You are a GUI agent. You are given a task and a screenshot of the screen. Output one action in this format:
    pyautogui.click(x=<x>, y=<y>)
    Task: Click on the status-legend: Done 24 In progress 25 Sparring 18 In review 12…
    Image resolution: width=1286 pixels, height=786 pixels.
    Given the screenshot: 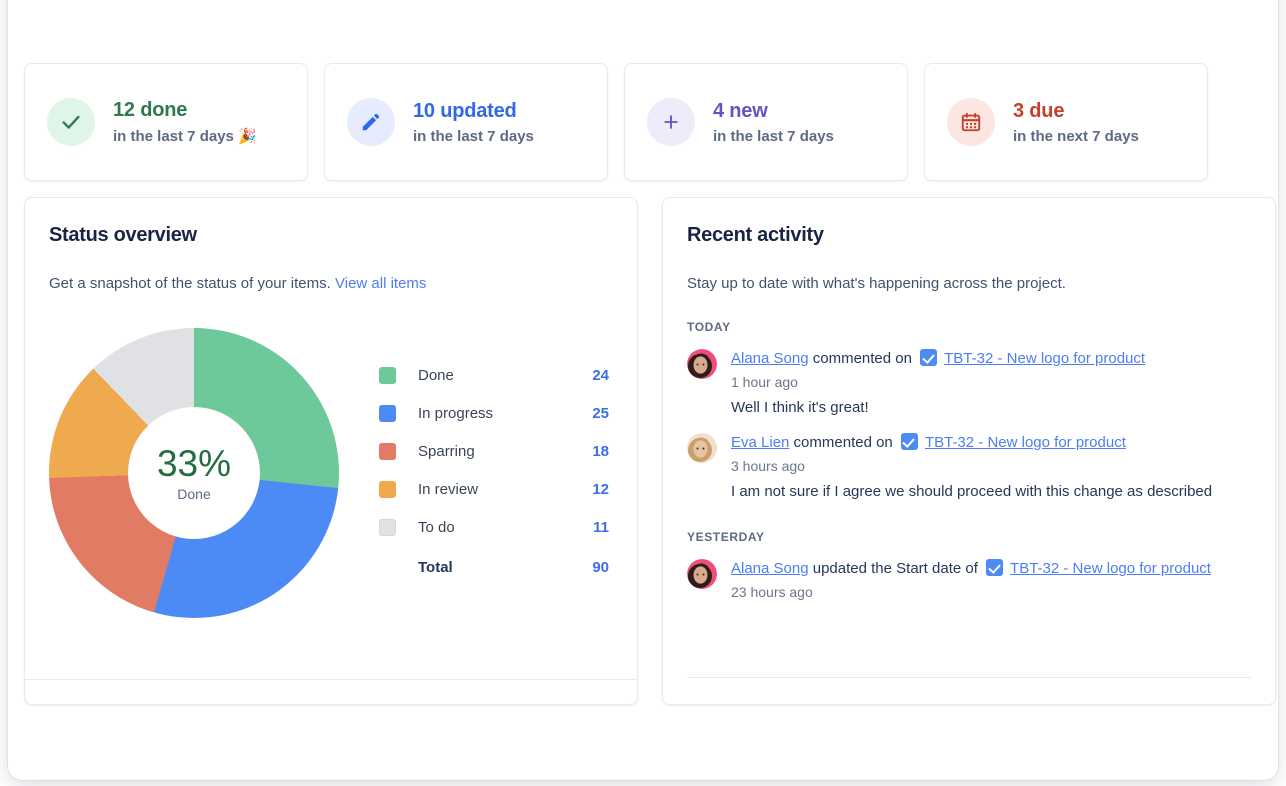 What is the action you would take?
    pyautogui.click(x=494, y=471)
    